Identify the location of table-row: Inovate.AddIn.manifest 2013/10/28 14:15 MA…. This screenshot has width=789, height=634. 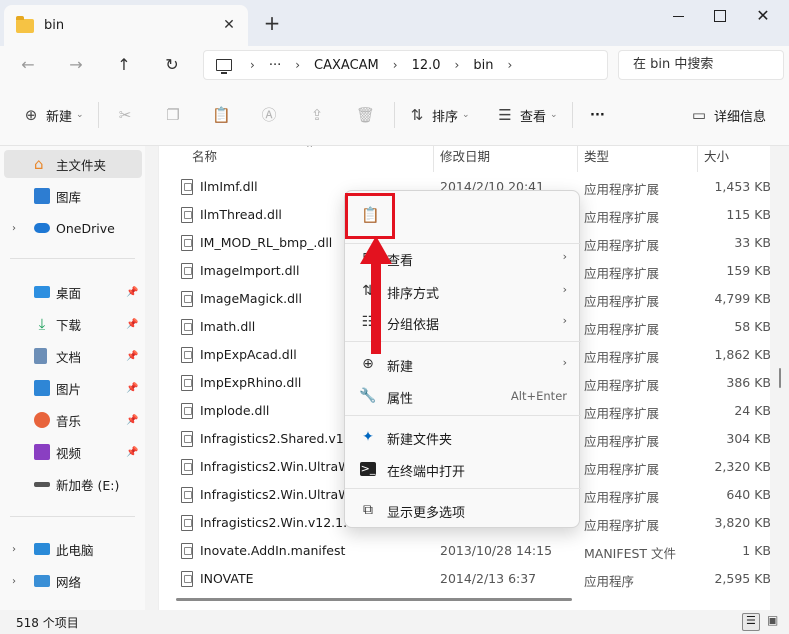
(464, 551).